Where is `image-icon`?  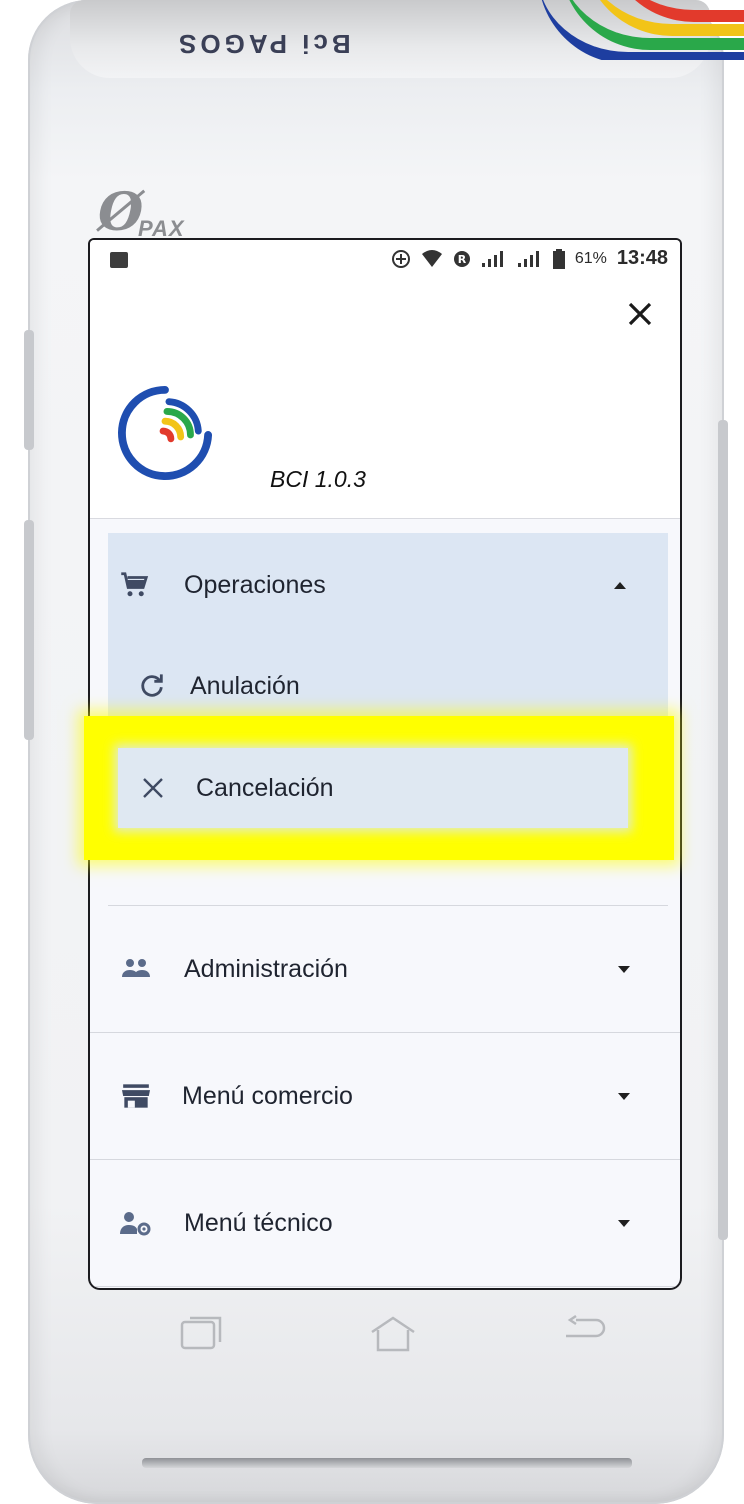 image-icon is located at coordinates (119, 260).